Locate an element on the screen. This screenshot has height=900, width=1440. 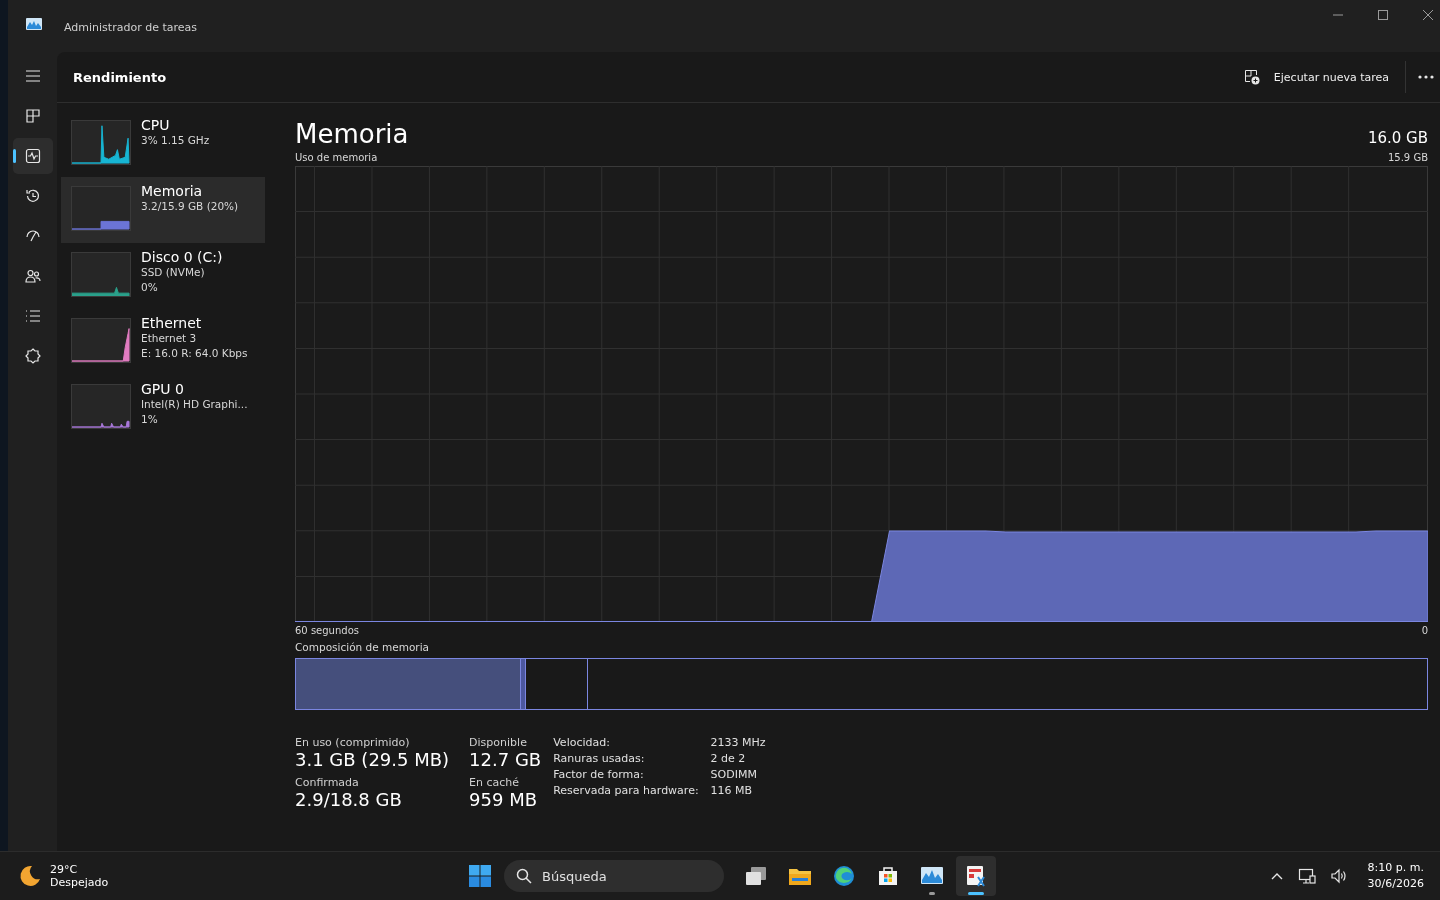
history-icon is located at coordinates (32, 196).